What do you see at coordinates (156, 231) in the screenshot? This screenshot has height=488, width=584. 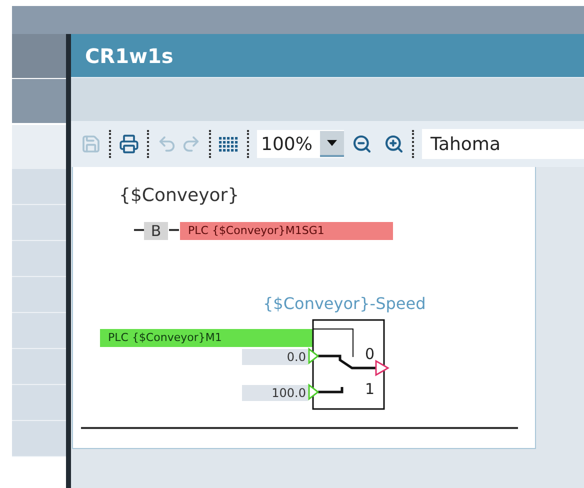 I see `contact-label: B` at bounding box center [156, 231].